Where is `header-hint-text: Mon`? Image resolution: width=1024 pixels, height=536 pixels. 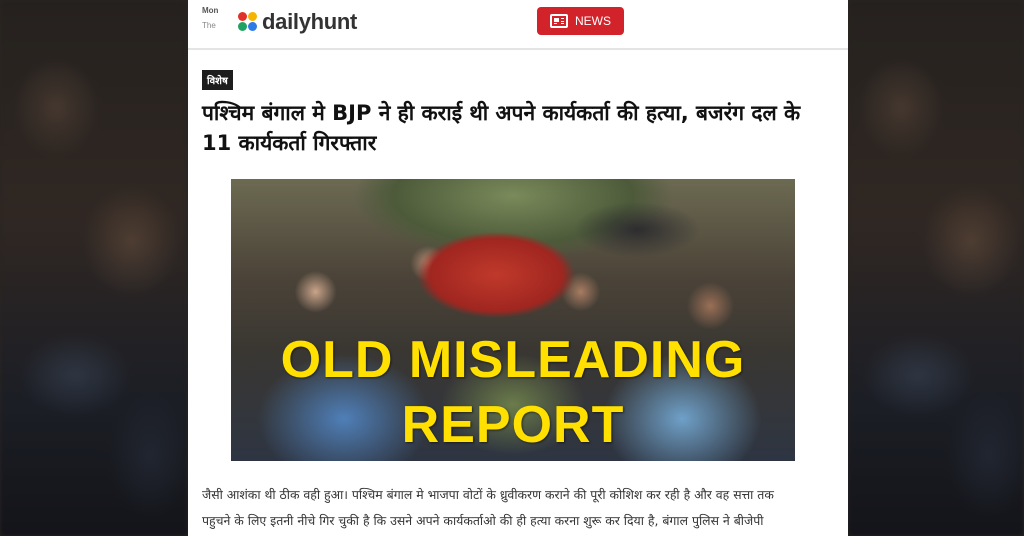
header-hint-text: Mon is located at coordinates (210, 10).